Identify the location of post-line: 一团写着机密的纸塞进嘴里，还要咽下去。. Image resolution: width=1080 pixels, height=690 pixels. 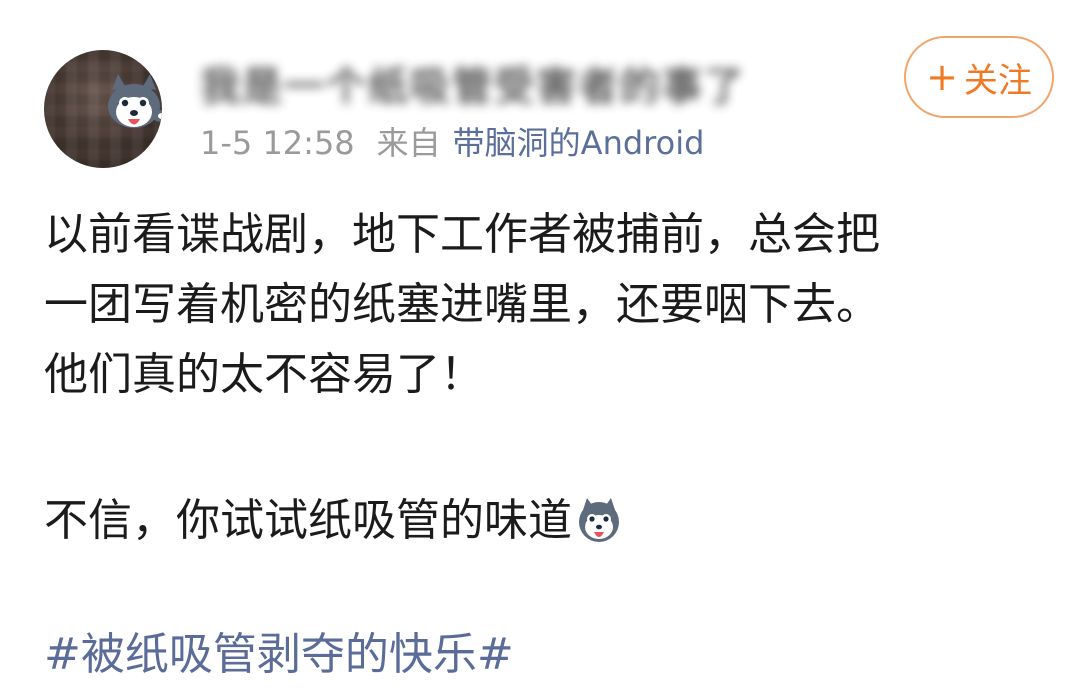
(462, 304).